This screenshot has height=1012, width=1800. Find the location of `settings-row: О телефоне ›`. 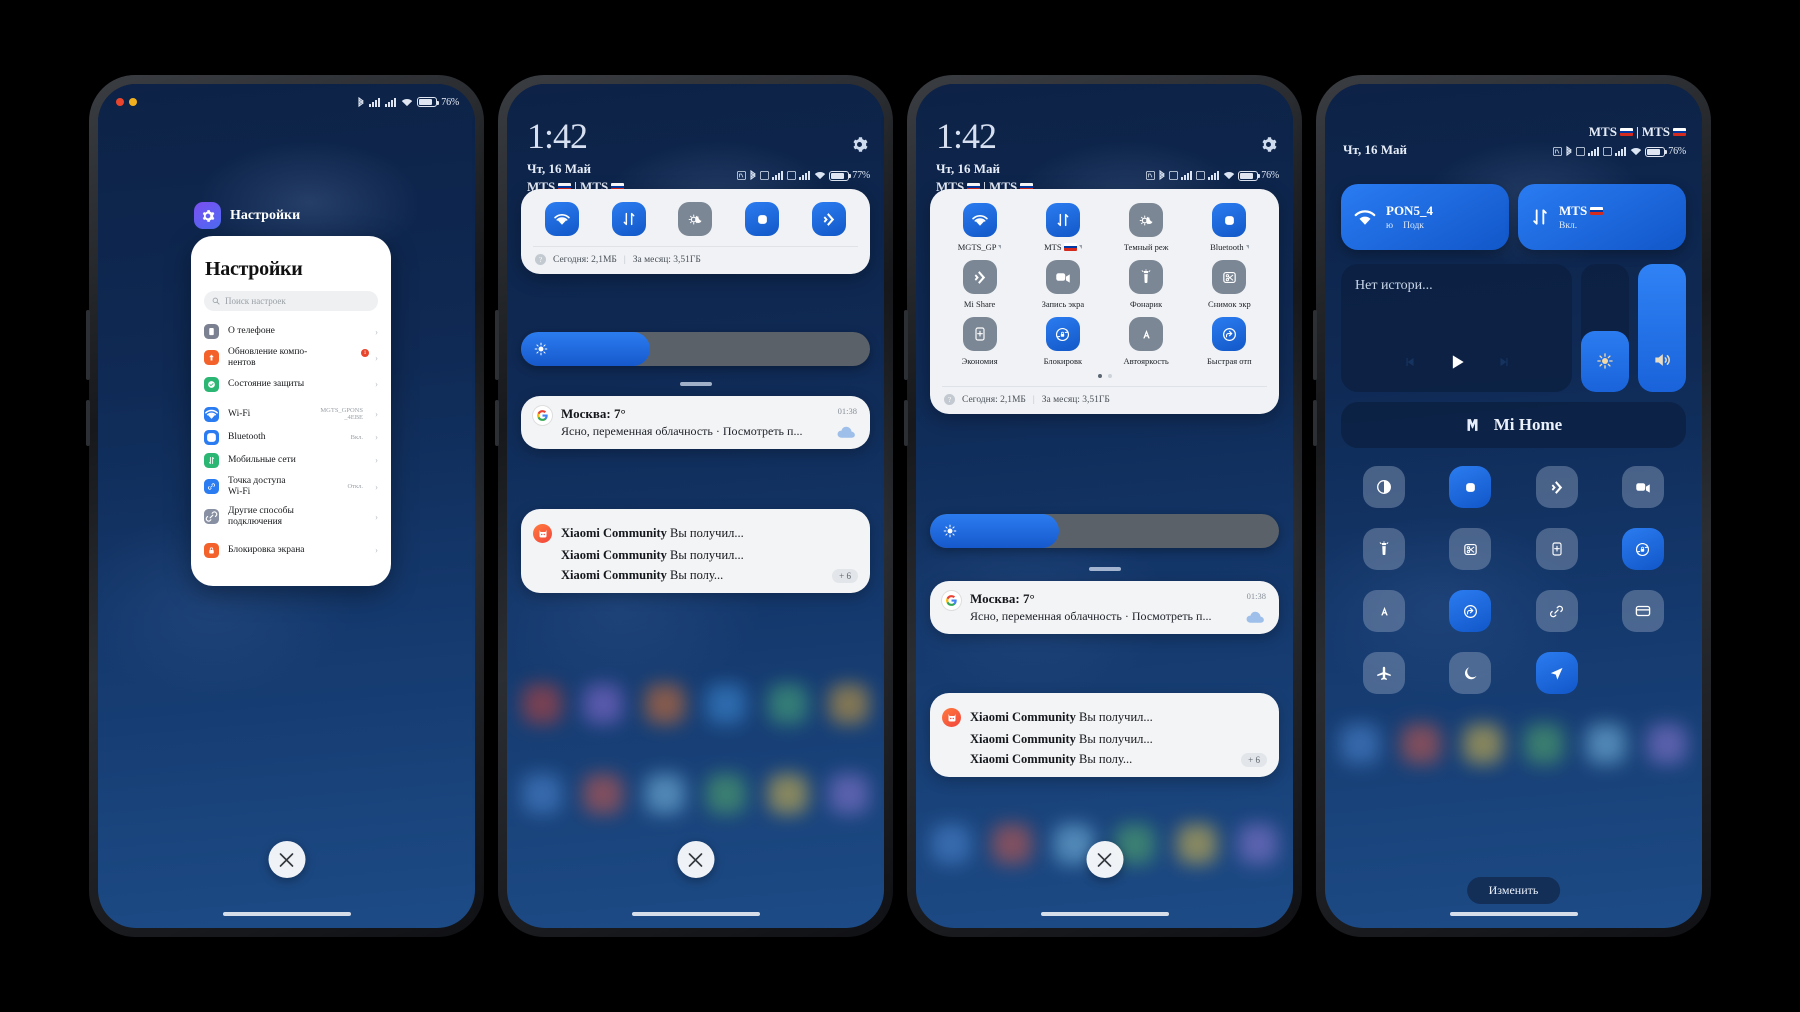

settings-row: О телефоне › is located at coordinates (291, 331).